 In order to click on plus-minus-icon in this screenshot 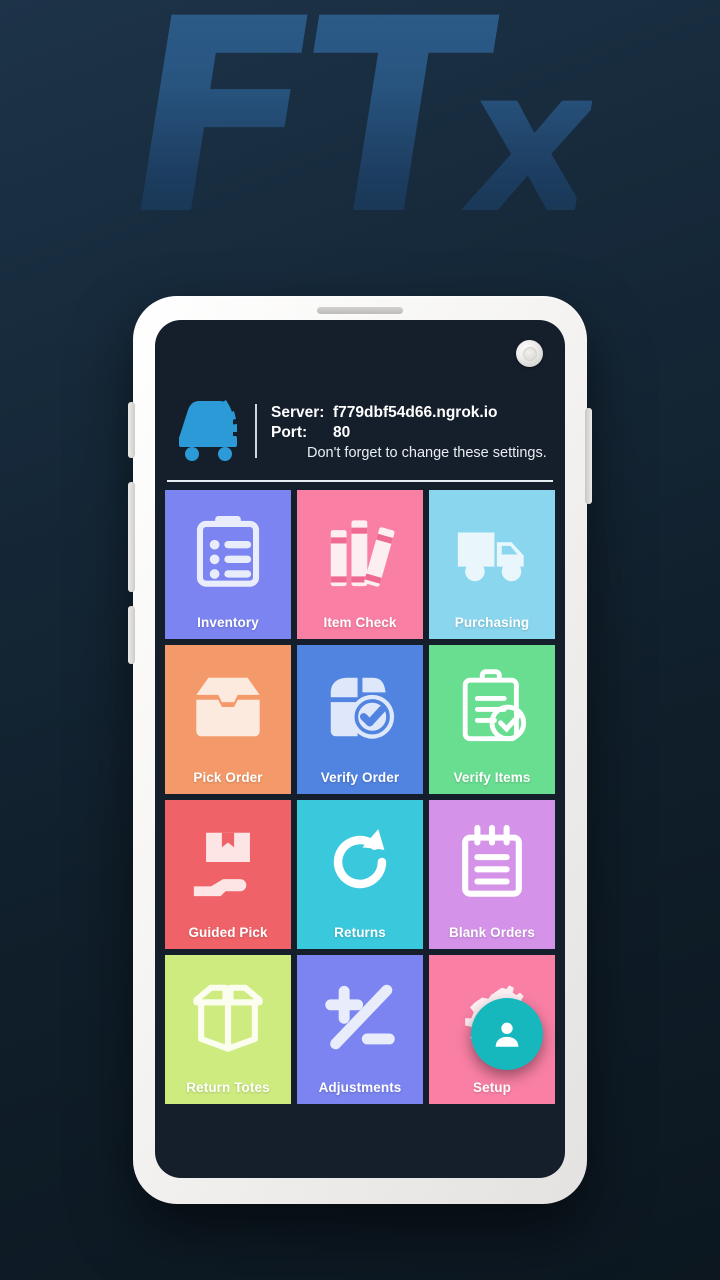, I will do `click(360, 1016)`.